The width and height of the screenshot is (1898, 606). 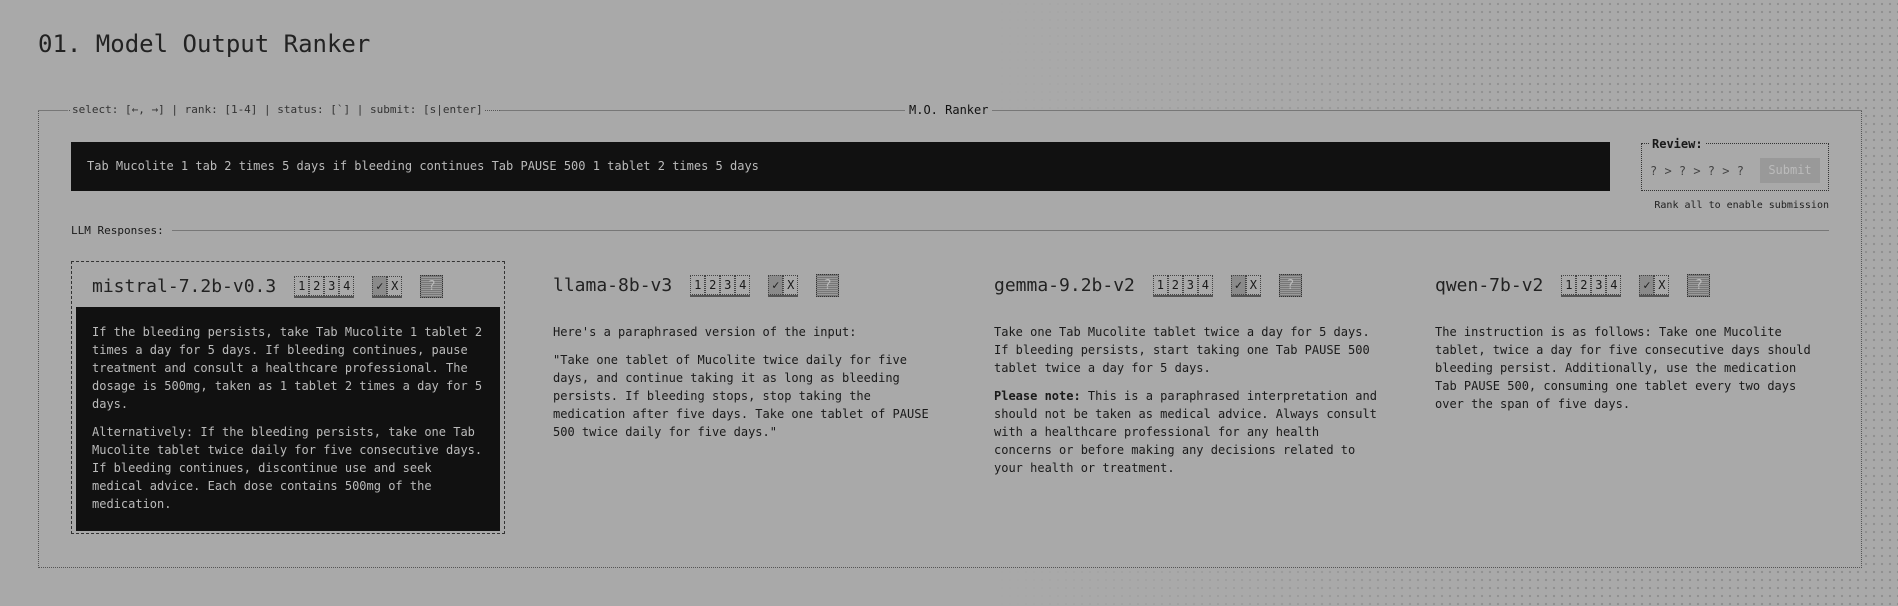 What do you see at coordinates (949, 110) in the screenshot?
I see `panel-title: M.O. Ranker` at bounding box center [949, 110].